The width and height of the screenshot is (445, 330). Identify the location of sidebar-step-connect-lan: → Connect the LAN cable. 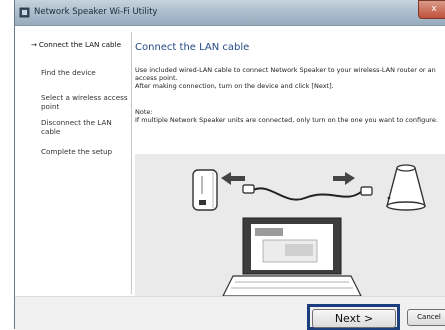
(77, 45).